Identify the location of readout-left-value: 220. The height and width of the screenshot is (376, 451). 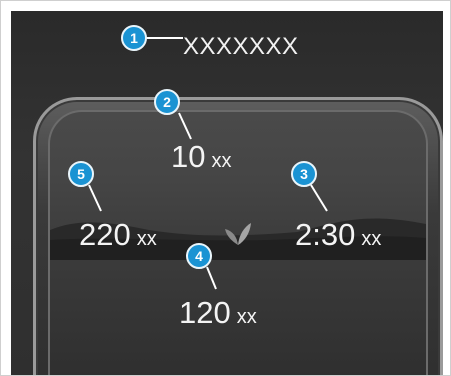
(105, 234).